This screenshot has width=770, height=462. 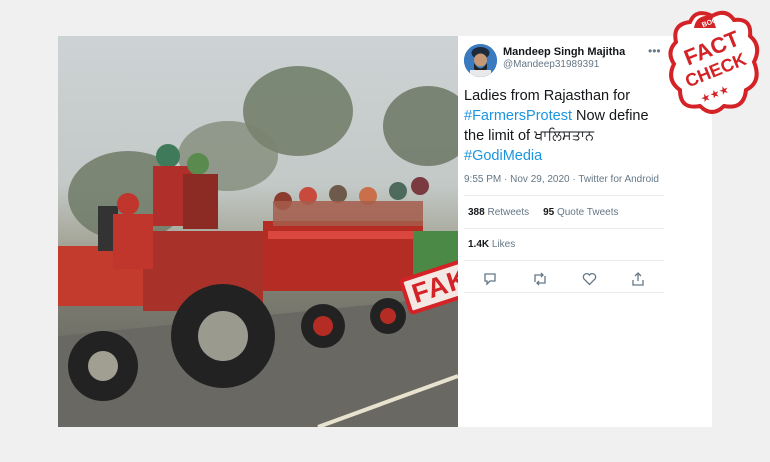 What do you see at coordinates (564, 52) in the screenshot?
I see `author-name: Mandeep Singh Majitha` at bounding box center [564, 52].